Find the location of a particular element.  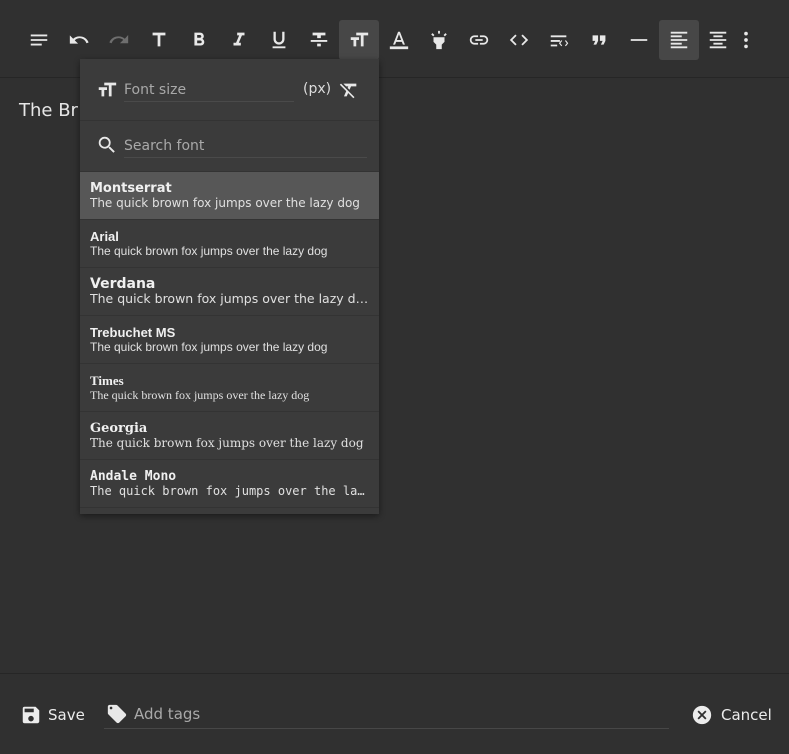

font-size-row: (px) is located at coordinates (229, 90).